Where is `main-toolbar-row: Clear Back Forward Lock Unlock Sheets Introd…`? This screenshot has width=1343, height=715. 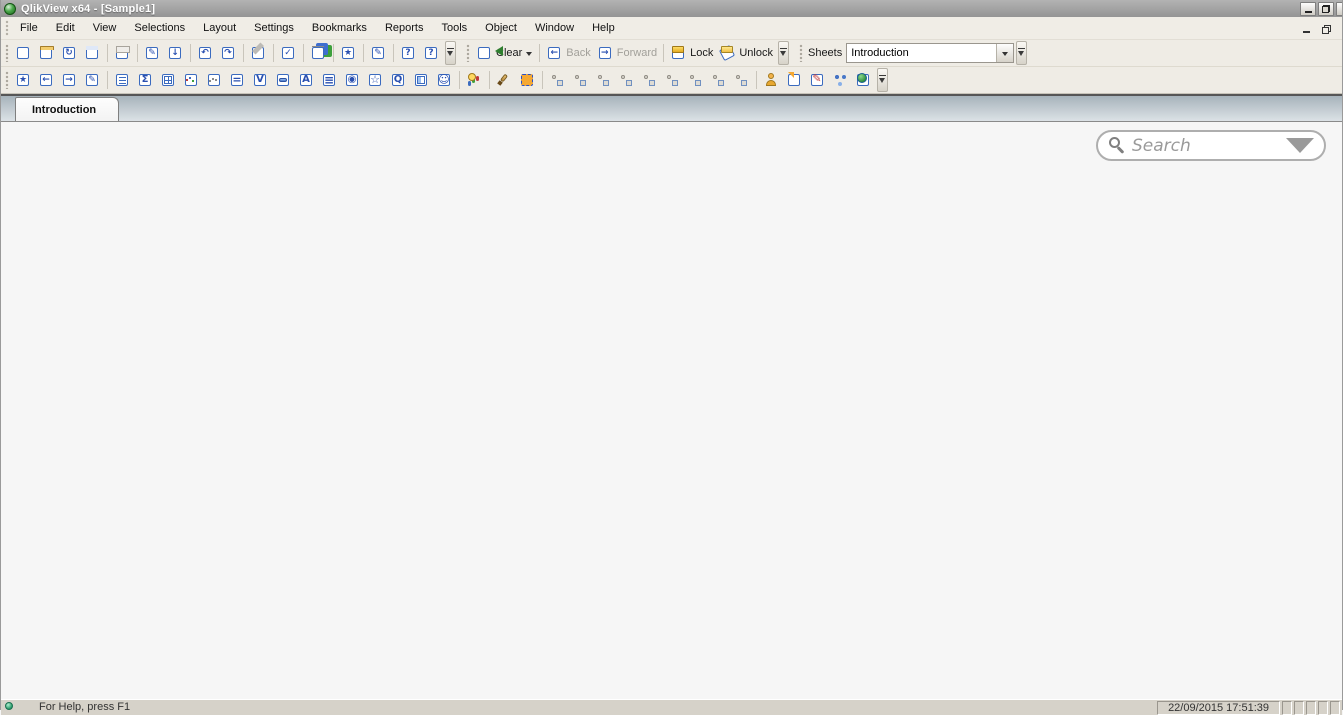 main-toolbar-row: Clear Back Forward Lock Unlock Sheets Introd… is located at coordinates (671, 53).